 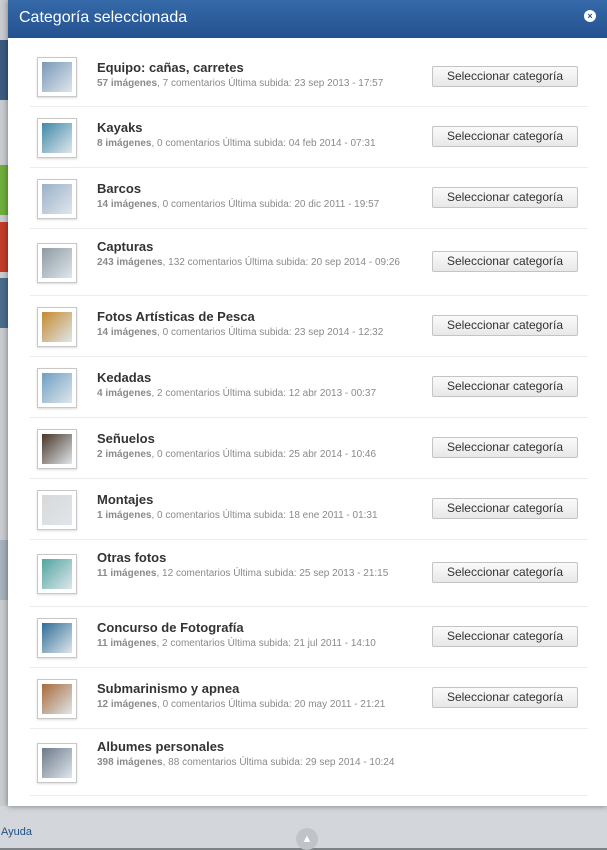 I want to click on category-name-link: Fotos Artísticas de Pesca, so click(x=252, y=317).